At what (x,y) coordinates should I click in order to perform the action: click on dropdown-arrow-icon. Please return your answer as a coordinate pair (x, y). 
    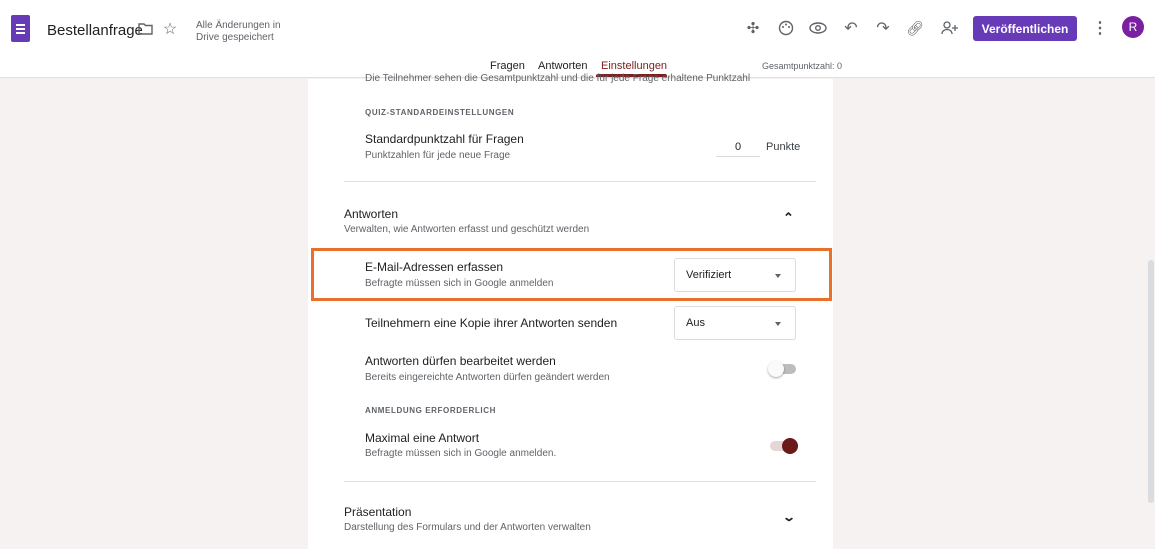
    Looking at the image, I should click on (778, 324).